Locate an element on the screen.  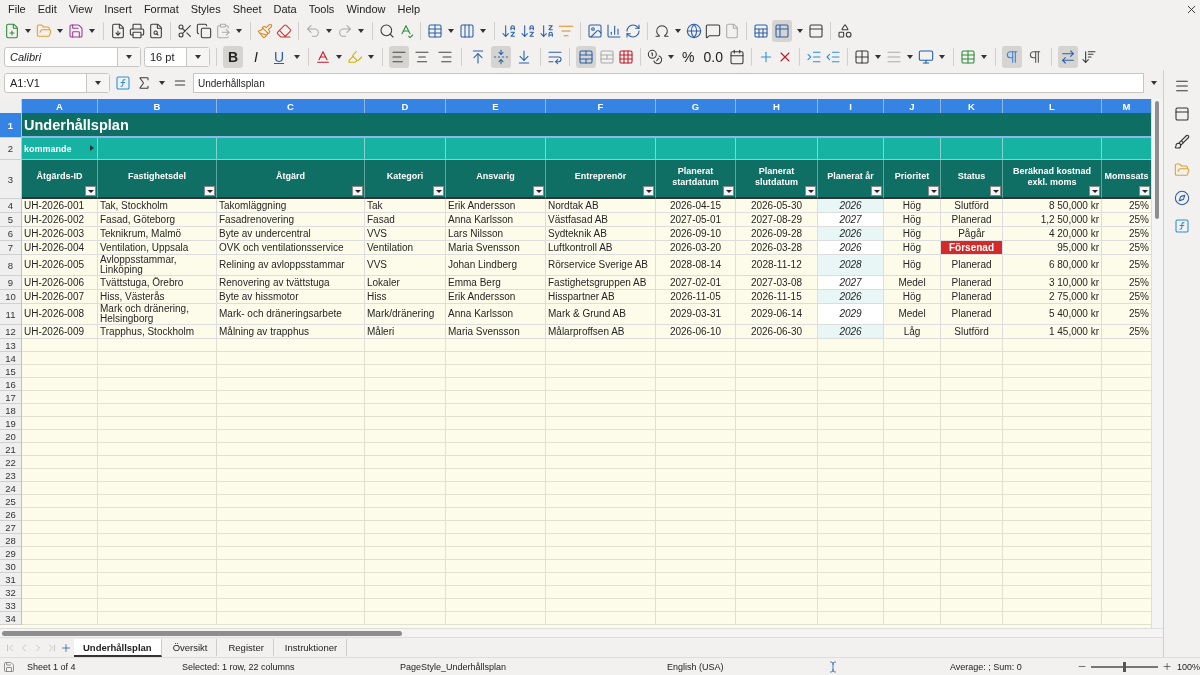
indent-decrease-icon is located at coordinates (832, 57).